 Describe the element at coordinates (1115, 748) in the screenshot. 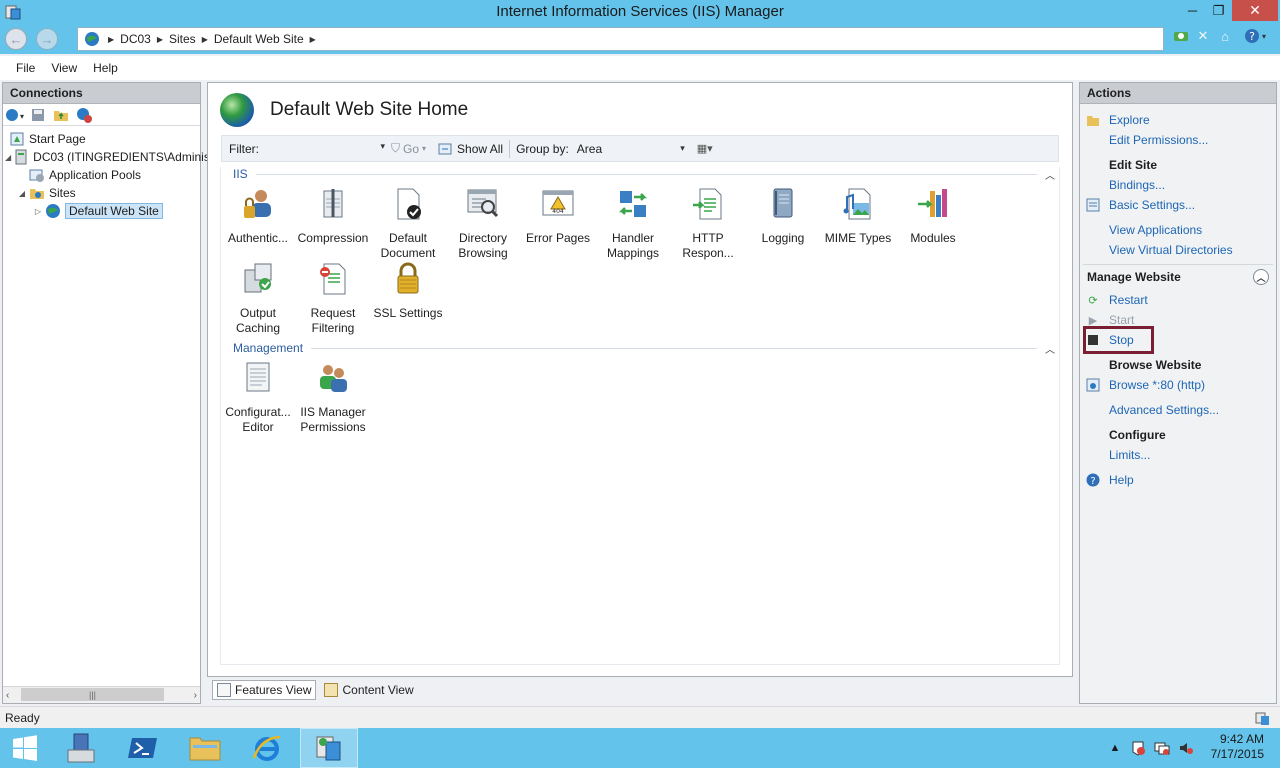

I see `show-hidden-icons-button: ▲` at that location.